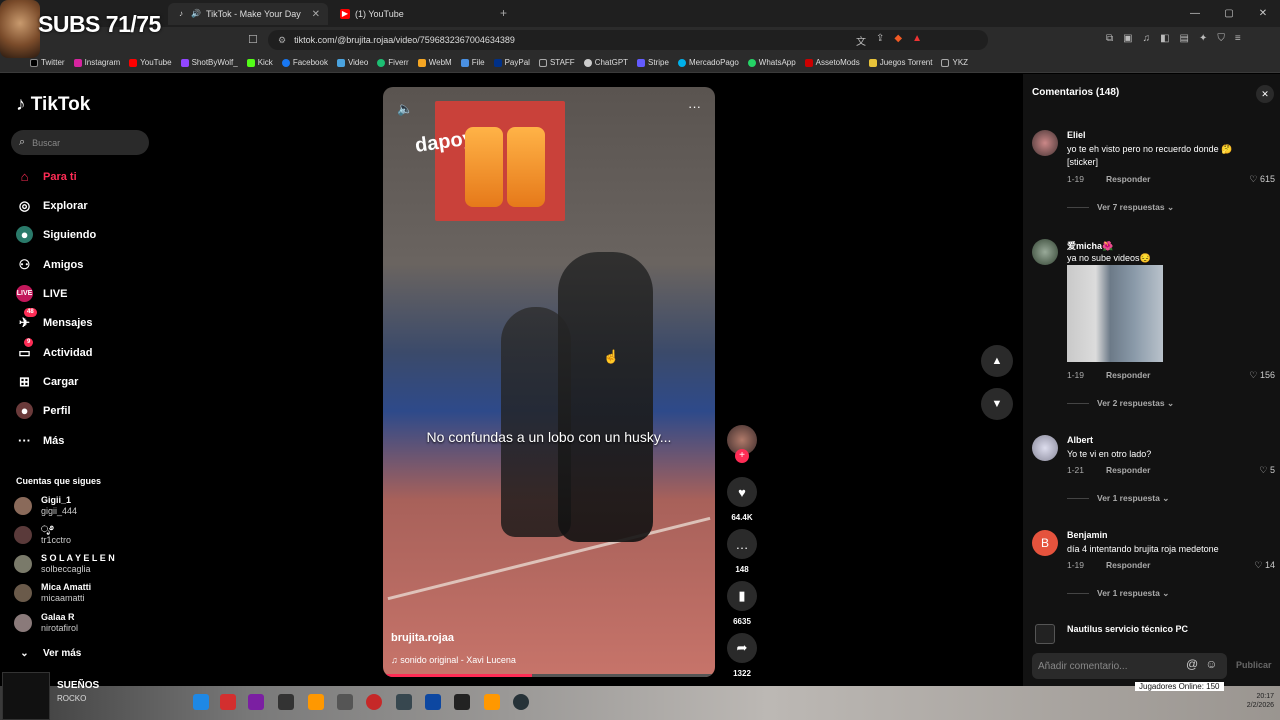 This screenshot has height=720, width=1280. What do you see at coordinates (1120, 403) in the screenshot?
I see `view-replies-button: Ver 2 respuestas ⌄` at bounding box center [1120, 403].